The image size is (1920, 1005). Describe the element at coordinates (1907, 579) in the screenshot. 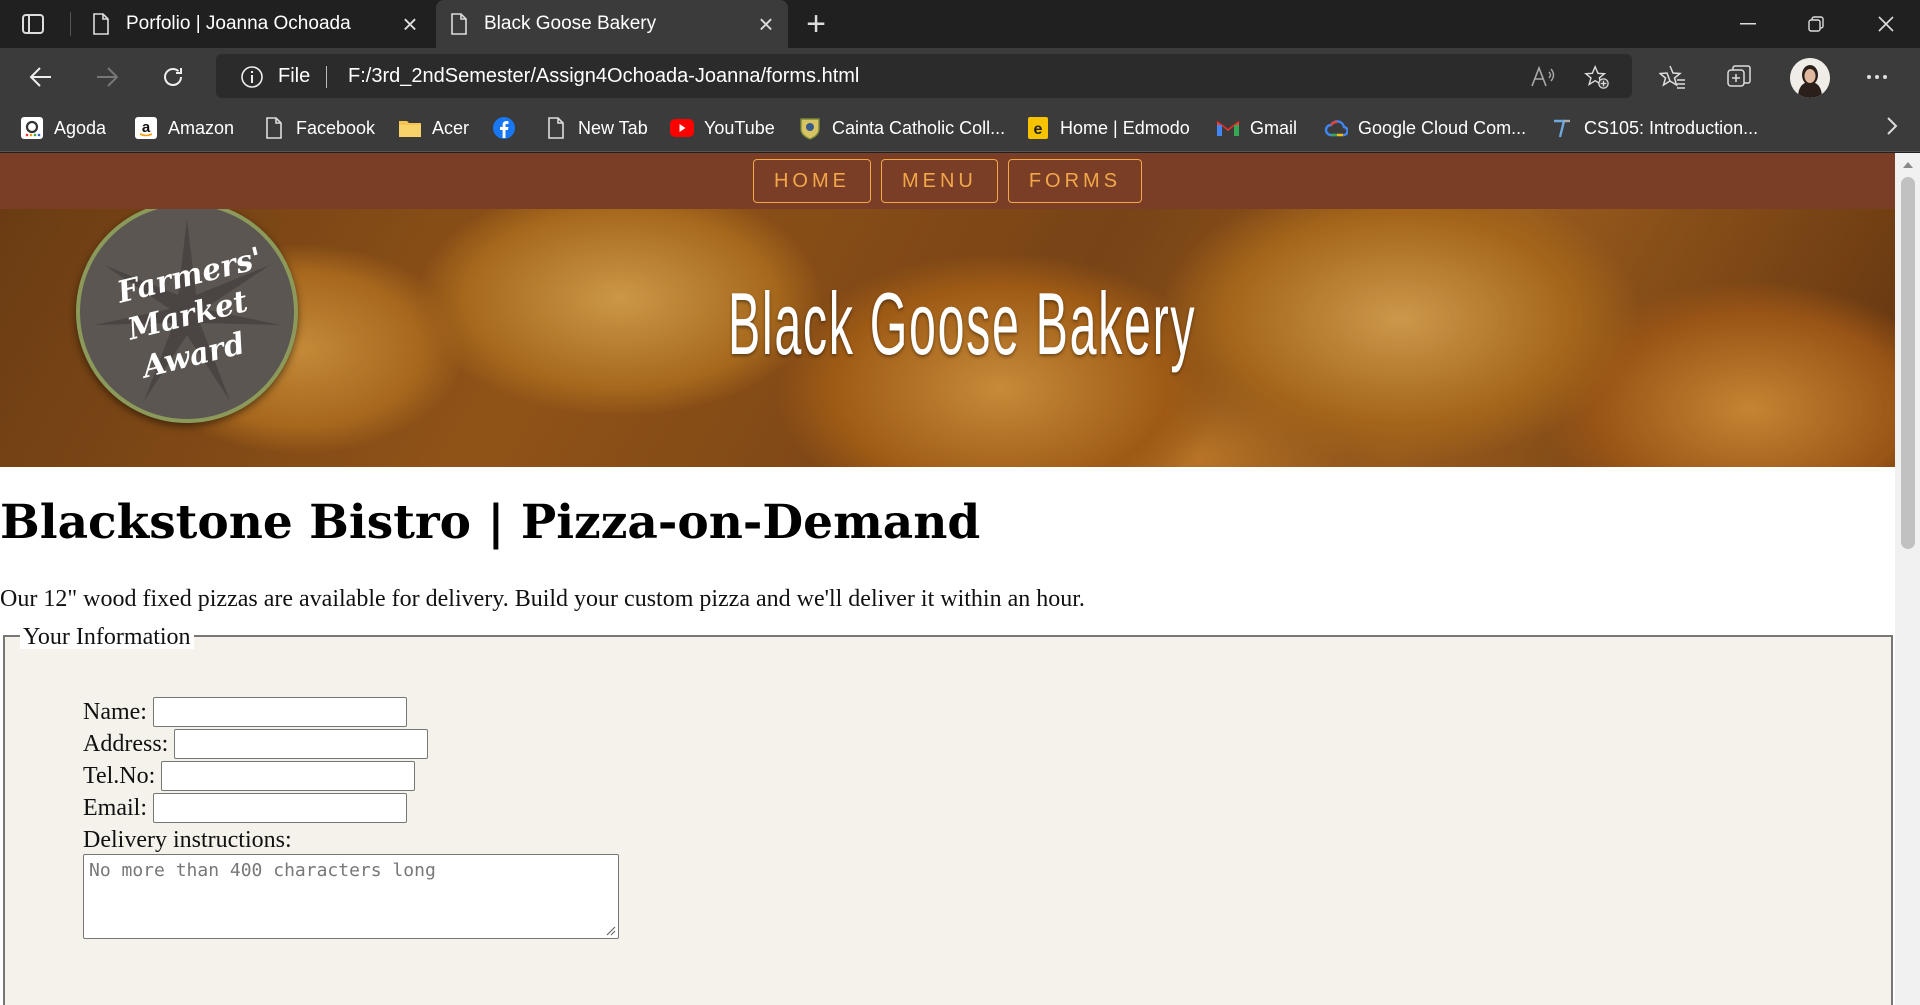

I see `page-scrollbar` at that location.